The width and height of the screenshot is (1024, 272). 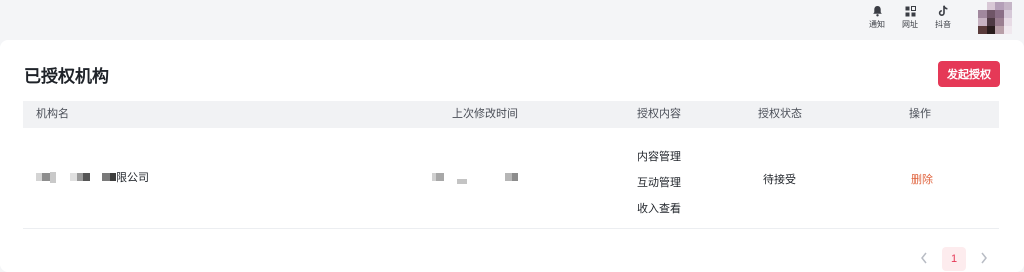 I want to click on douyin-button: 抖音, so click(x=943, y=20).